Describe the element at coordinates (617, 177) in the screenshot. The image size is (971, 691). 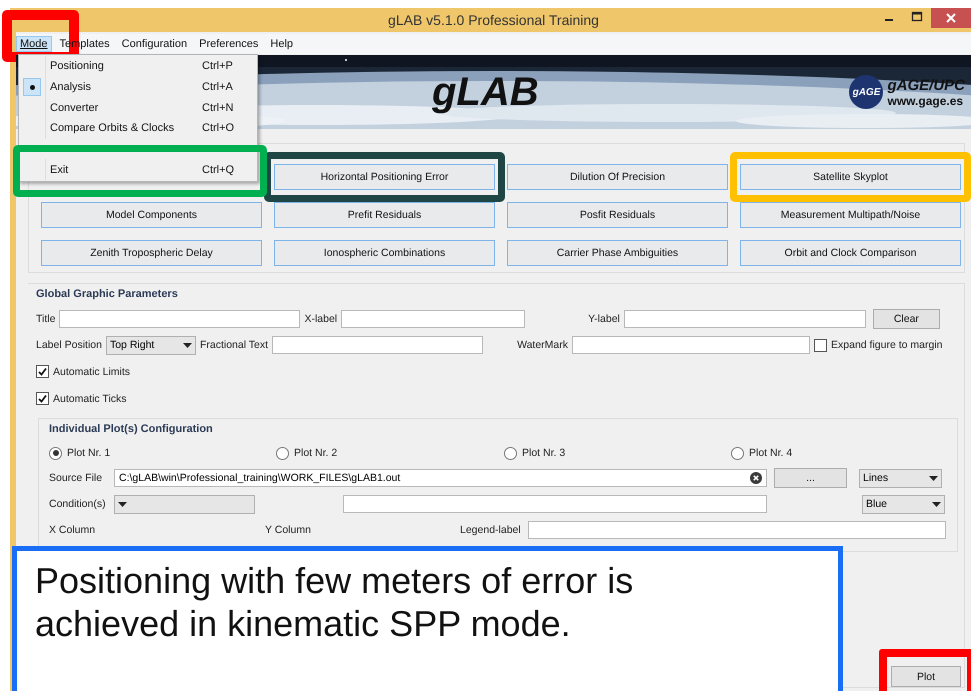
I see `plot-type-button: Dilution Of Precision` at that location.